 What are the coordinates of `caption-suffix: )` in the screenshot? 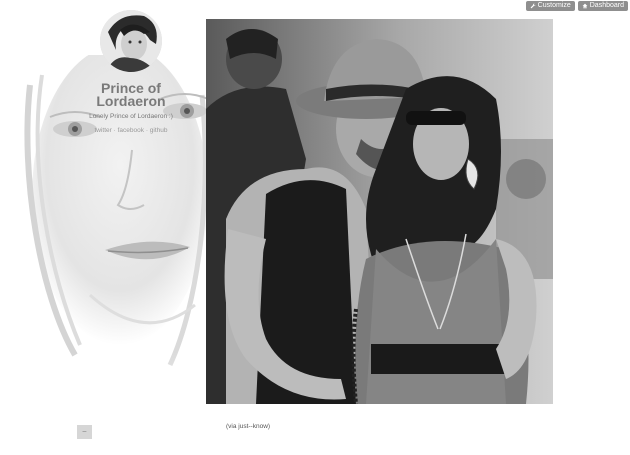 It's located at (269, 426).